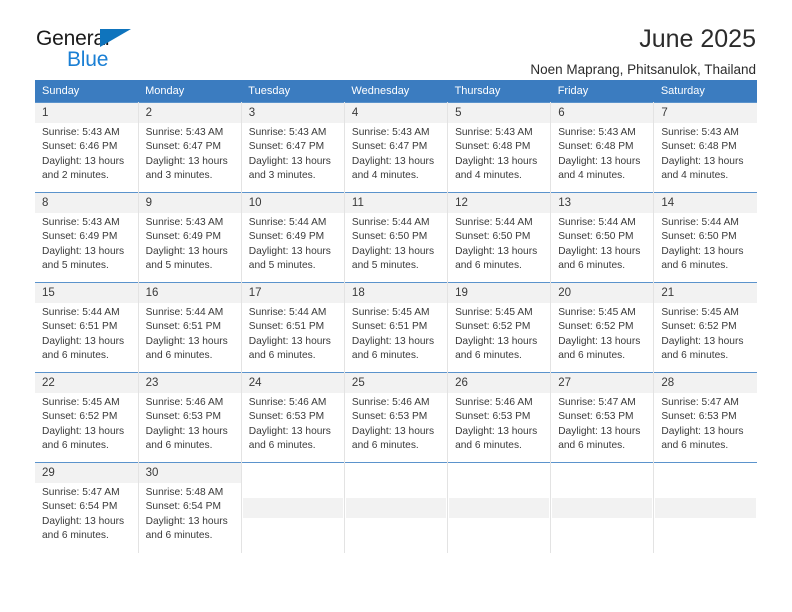 The height and width of the screenshot is (612, 792). What do you see at coordinates (596, 327) in the screenshot?
I see `sunset-time: Sunset: 6:52 PM` at bounding box center [596, 327].